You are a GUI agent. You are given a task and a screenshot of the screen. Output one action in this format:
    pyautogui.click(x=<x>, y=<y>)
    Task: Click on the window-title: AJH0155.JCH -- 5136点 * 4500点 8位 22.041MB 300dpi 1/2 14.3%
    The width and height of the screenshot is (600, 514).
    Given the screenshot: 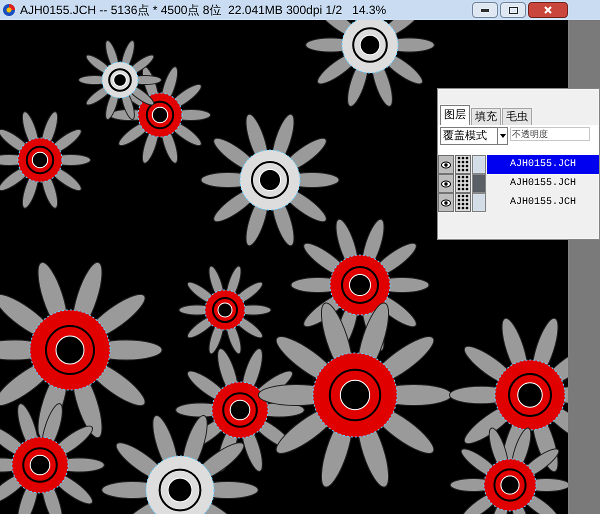 What is the action you would take?
    pyautogui.click(x=203, y=10)
    